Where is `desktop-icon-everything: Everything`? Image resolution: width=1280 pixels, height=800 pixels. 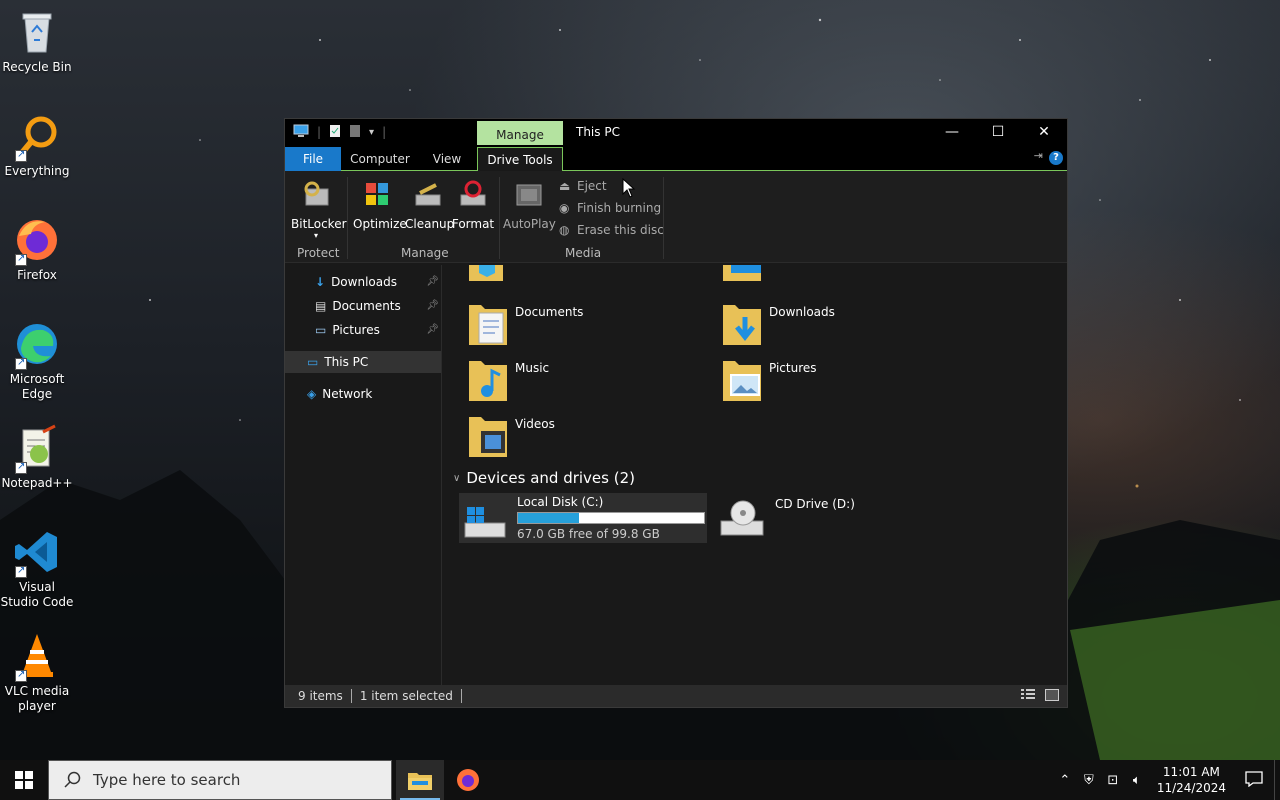
desktop-icon-everything: Everything is located at coordinates (37, 145).